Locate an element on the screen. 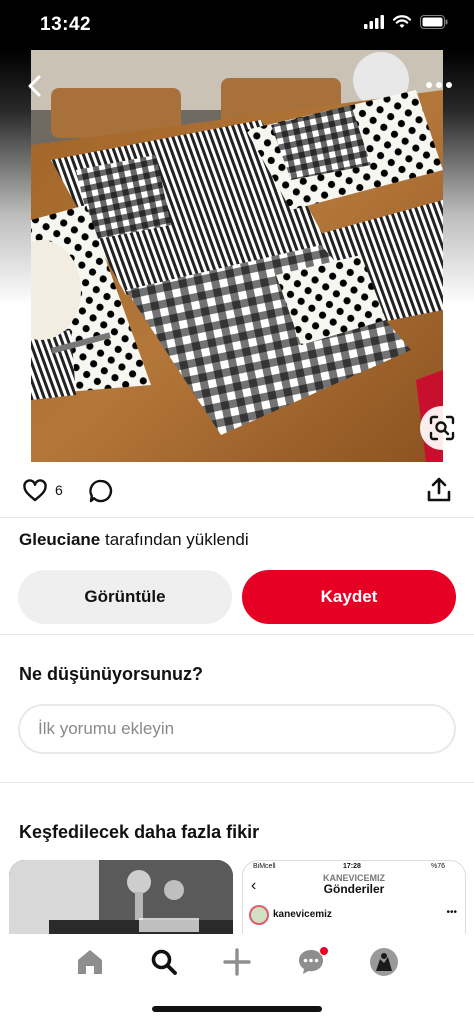  uploader-suffix: tarafından yüklendi is located at coordinates (174, 539).